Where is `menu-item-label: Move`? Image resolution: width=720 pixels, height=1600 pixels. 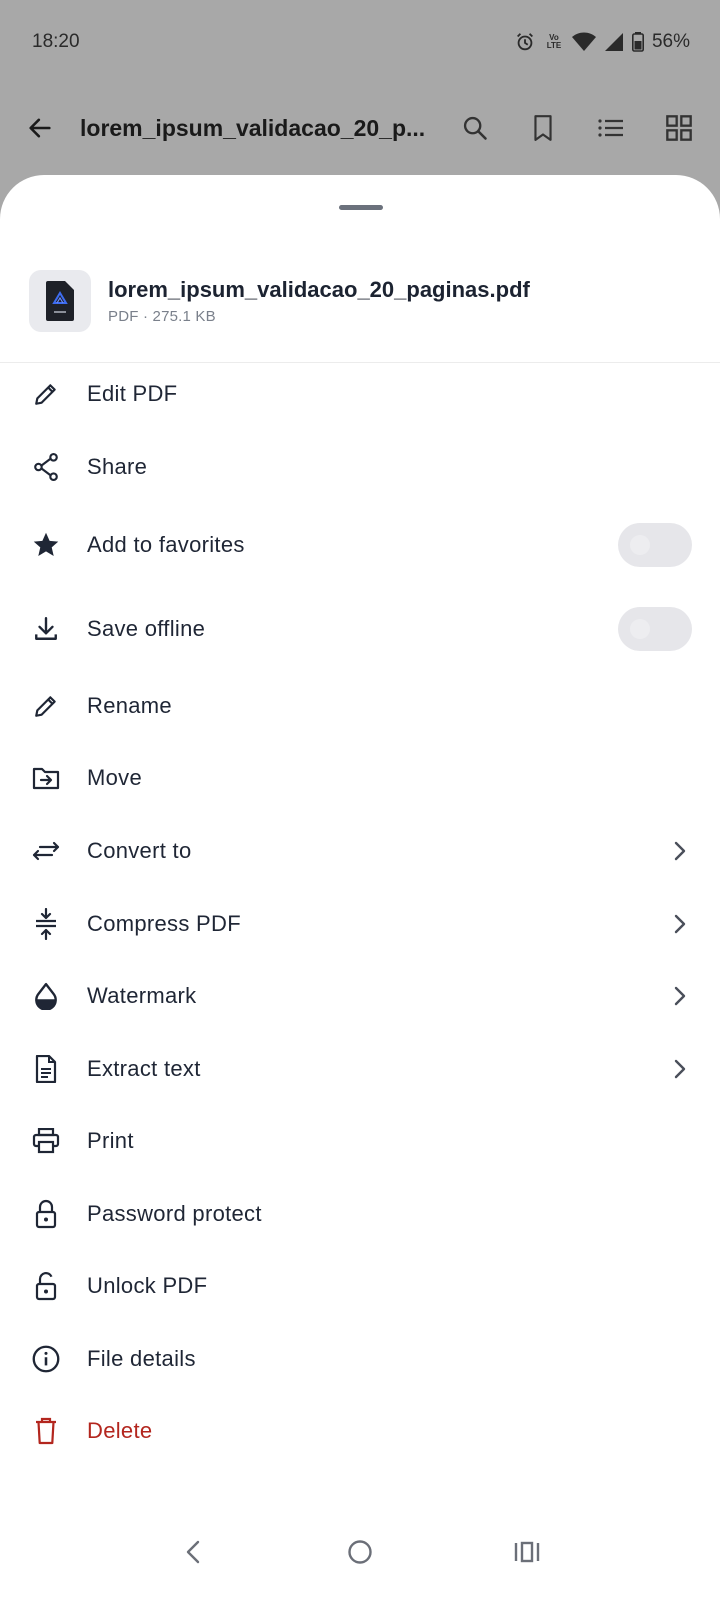
menu-item-label: Move is located at coordinates (114, 777).